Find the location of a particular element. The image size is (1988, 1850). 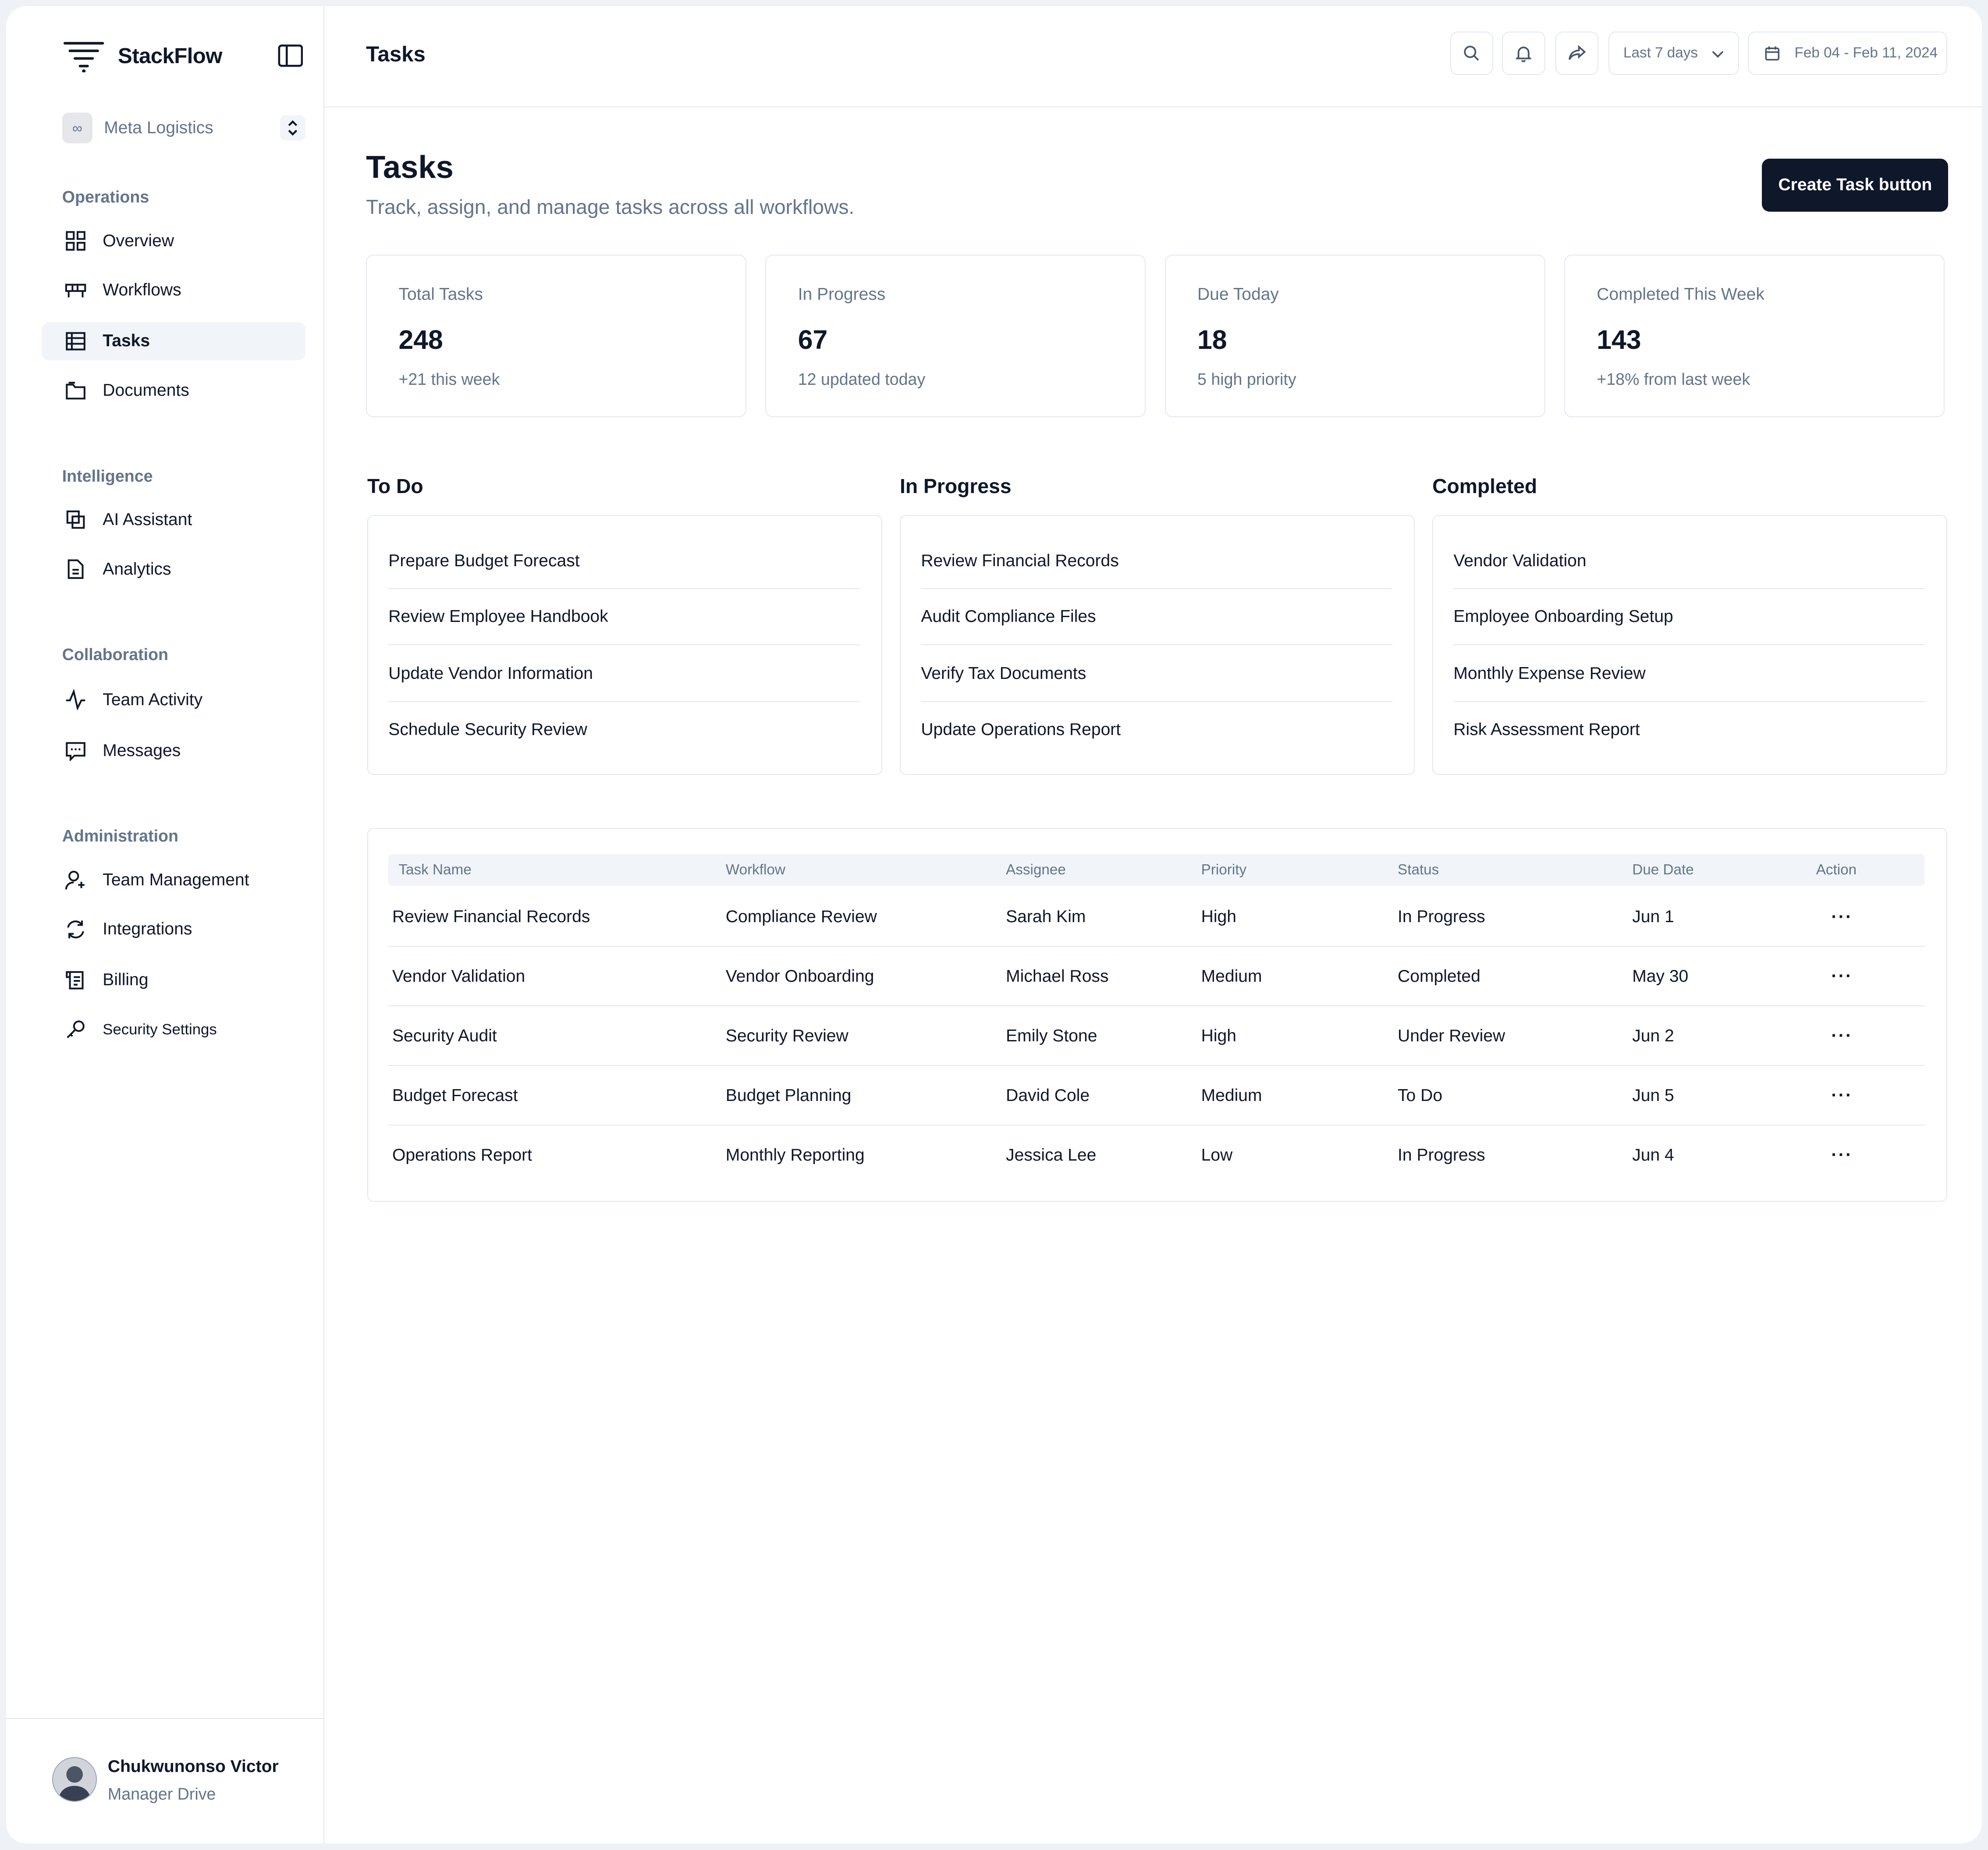

column-header: Priority is located at coordinates (1224, 870).